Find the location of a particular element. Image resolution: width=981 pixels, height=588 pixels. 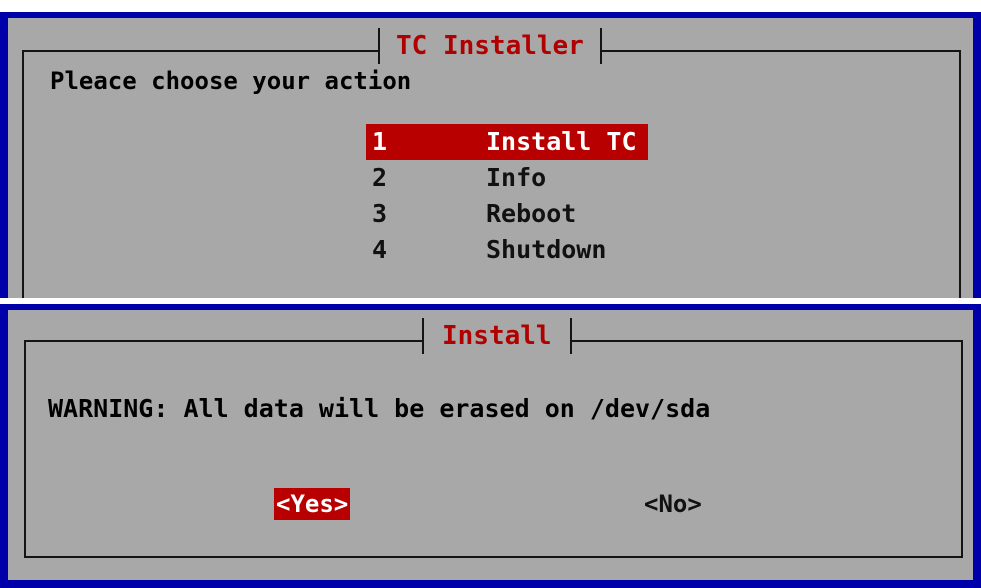

yes-button: <Yes> is located at coordinates (312, 504).